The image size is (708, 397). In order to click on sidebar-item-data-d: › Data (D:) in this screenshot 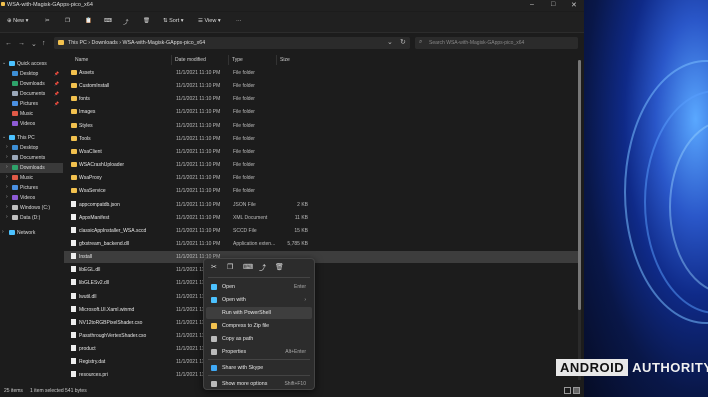, I will do `click(31, 218)`.